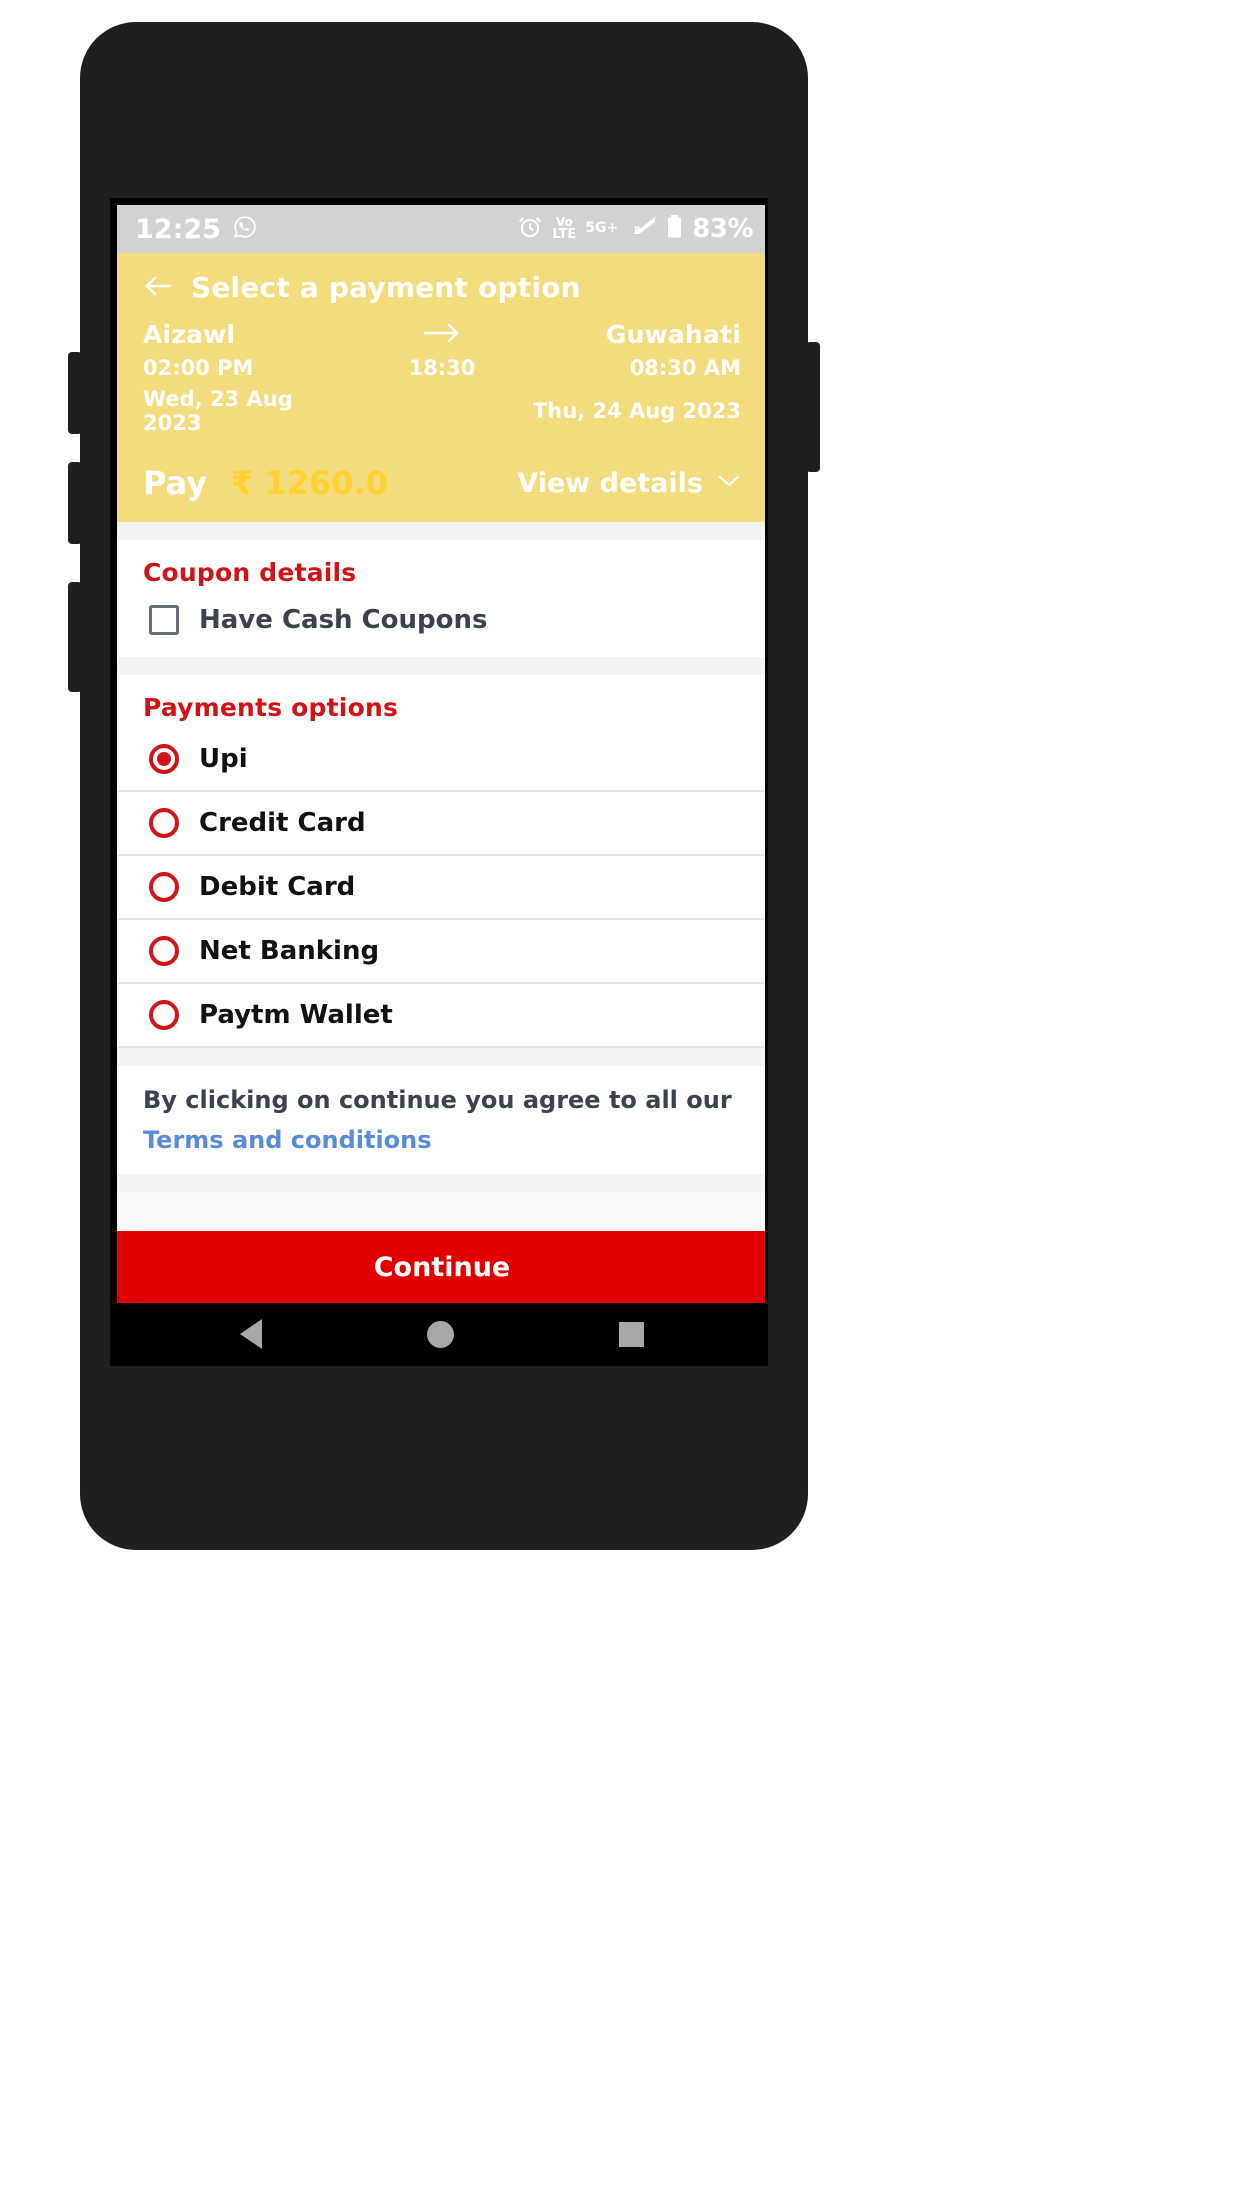  I want to click on coupon-details-card: Coupon details Have Cash Coupons, so click(441, 598).